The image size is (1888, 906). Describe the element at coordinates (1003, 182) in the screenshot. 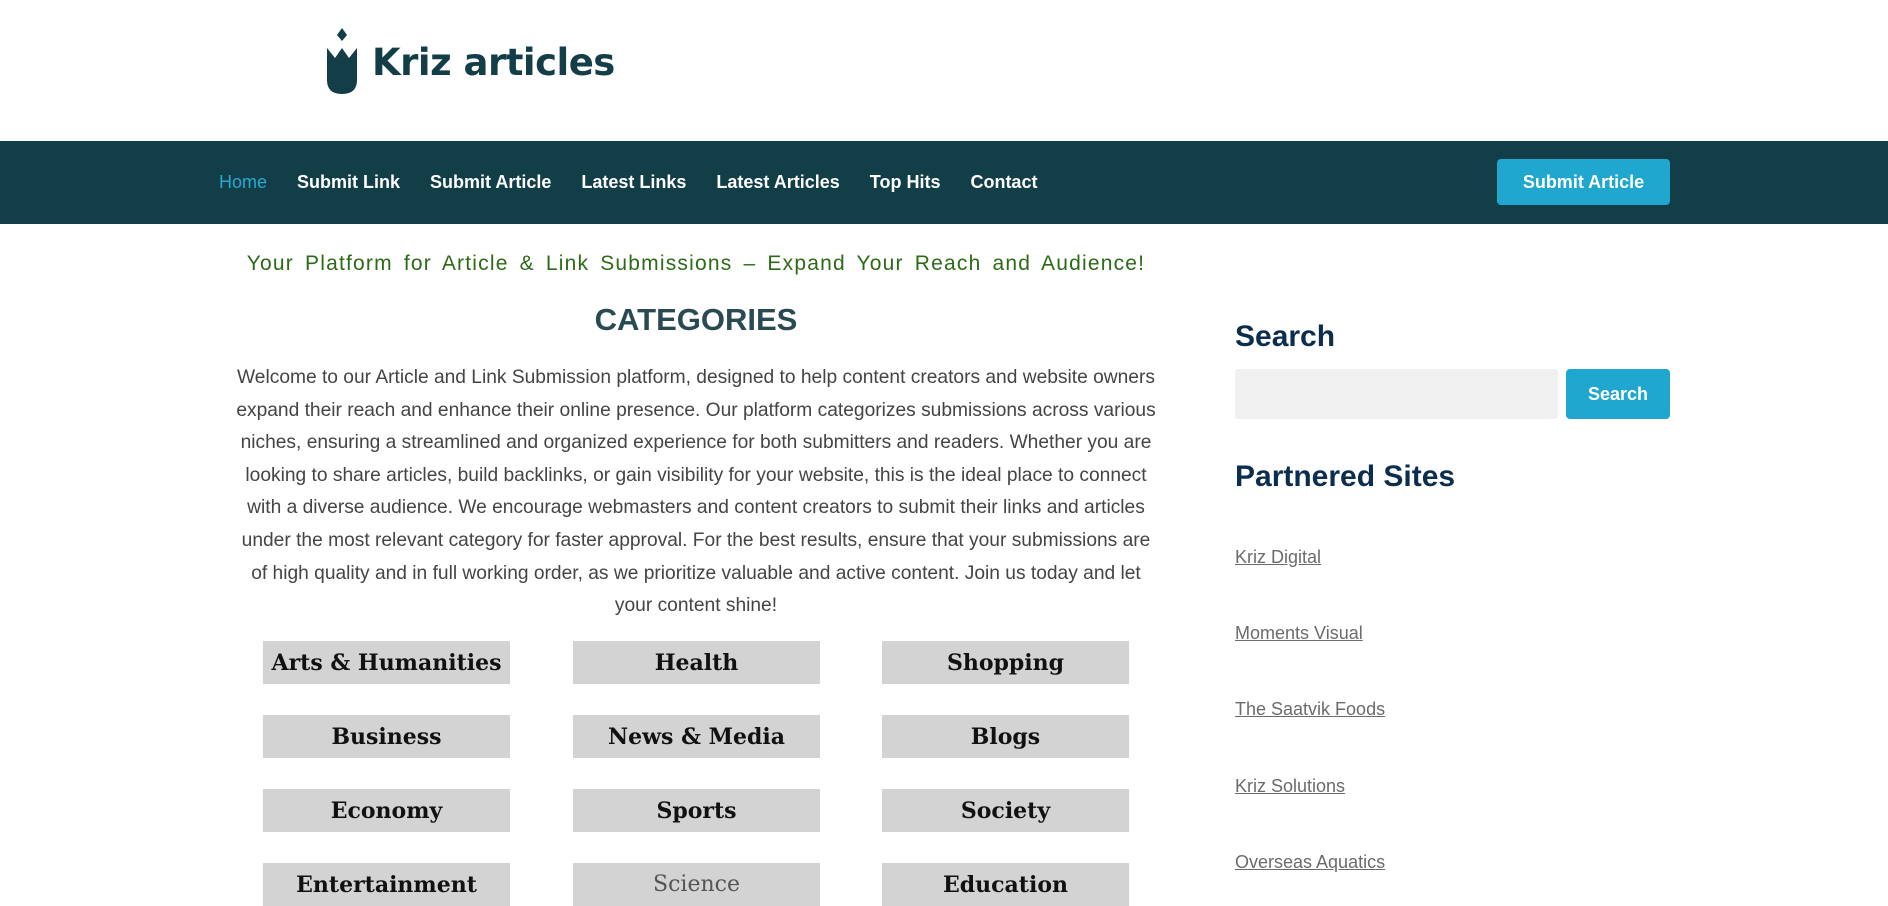

I see `nav-item-contact: Contact` at that location.